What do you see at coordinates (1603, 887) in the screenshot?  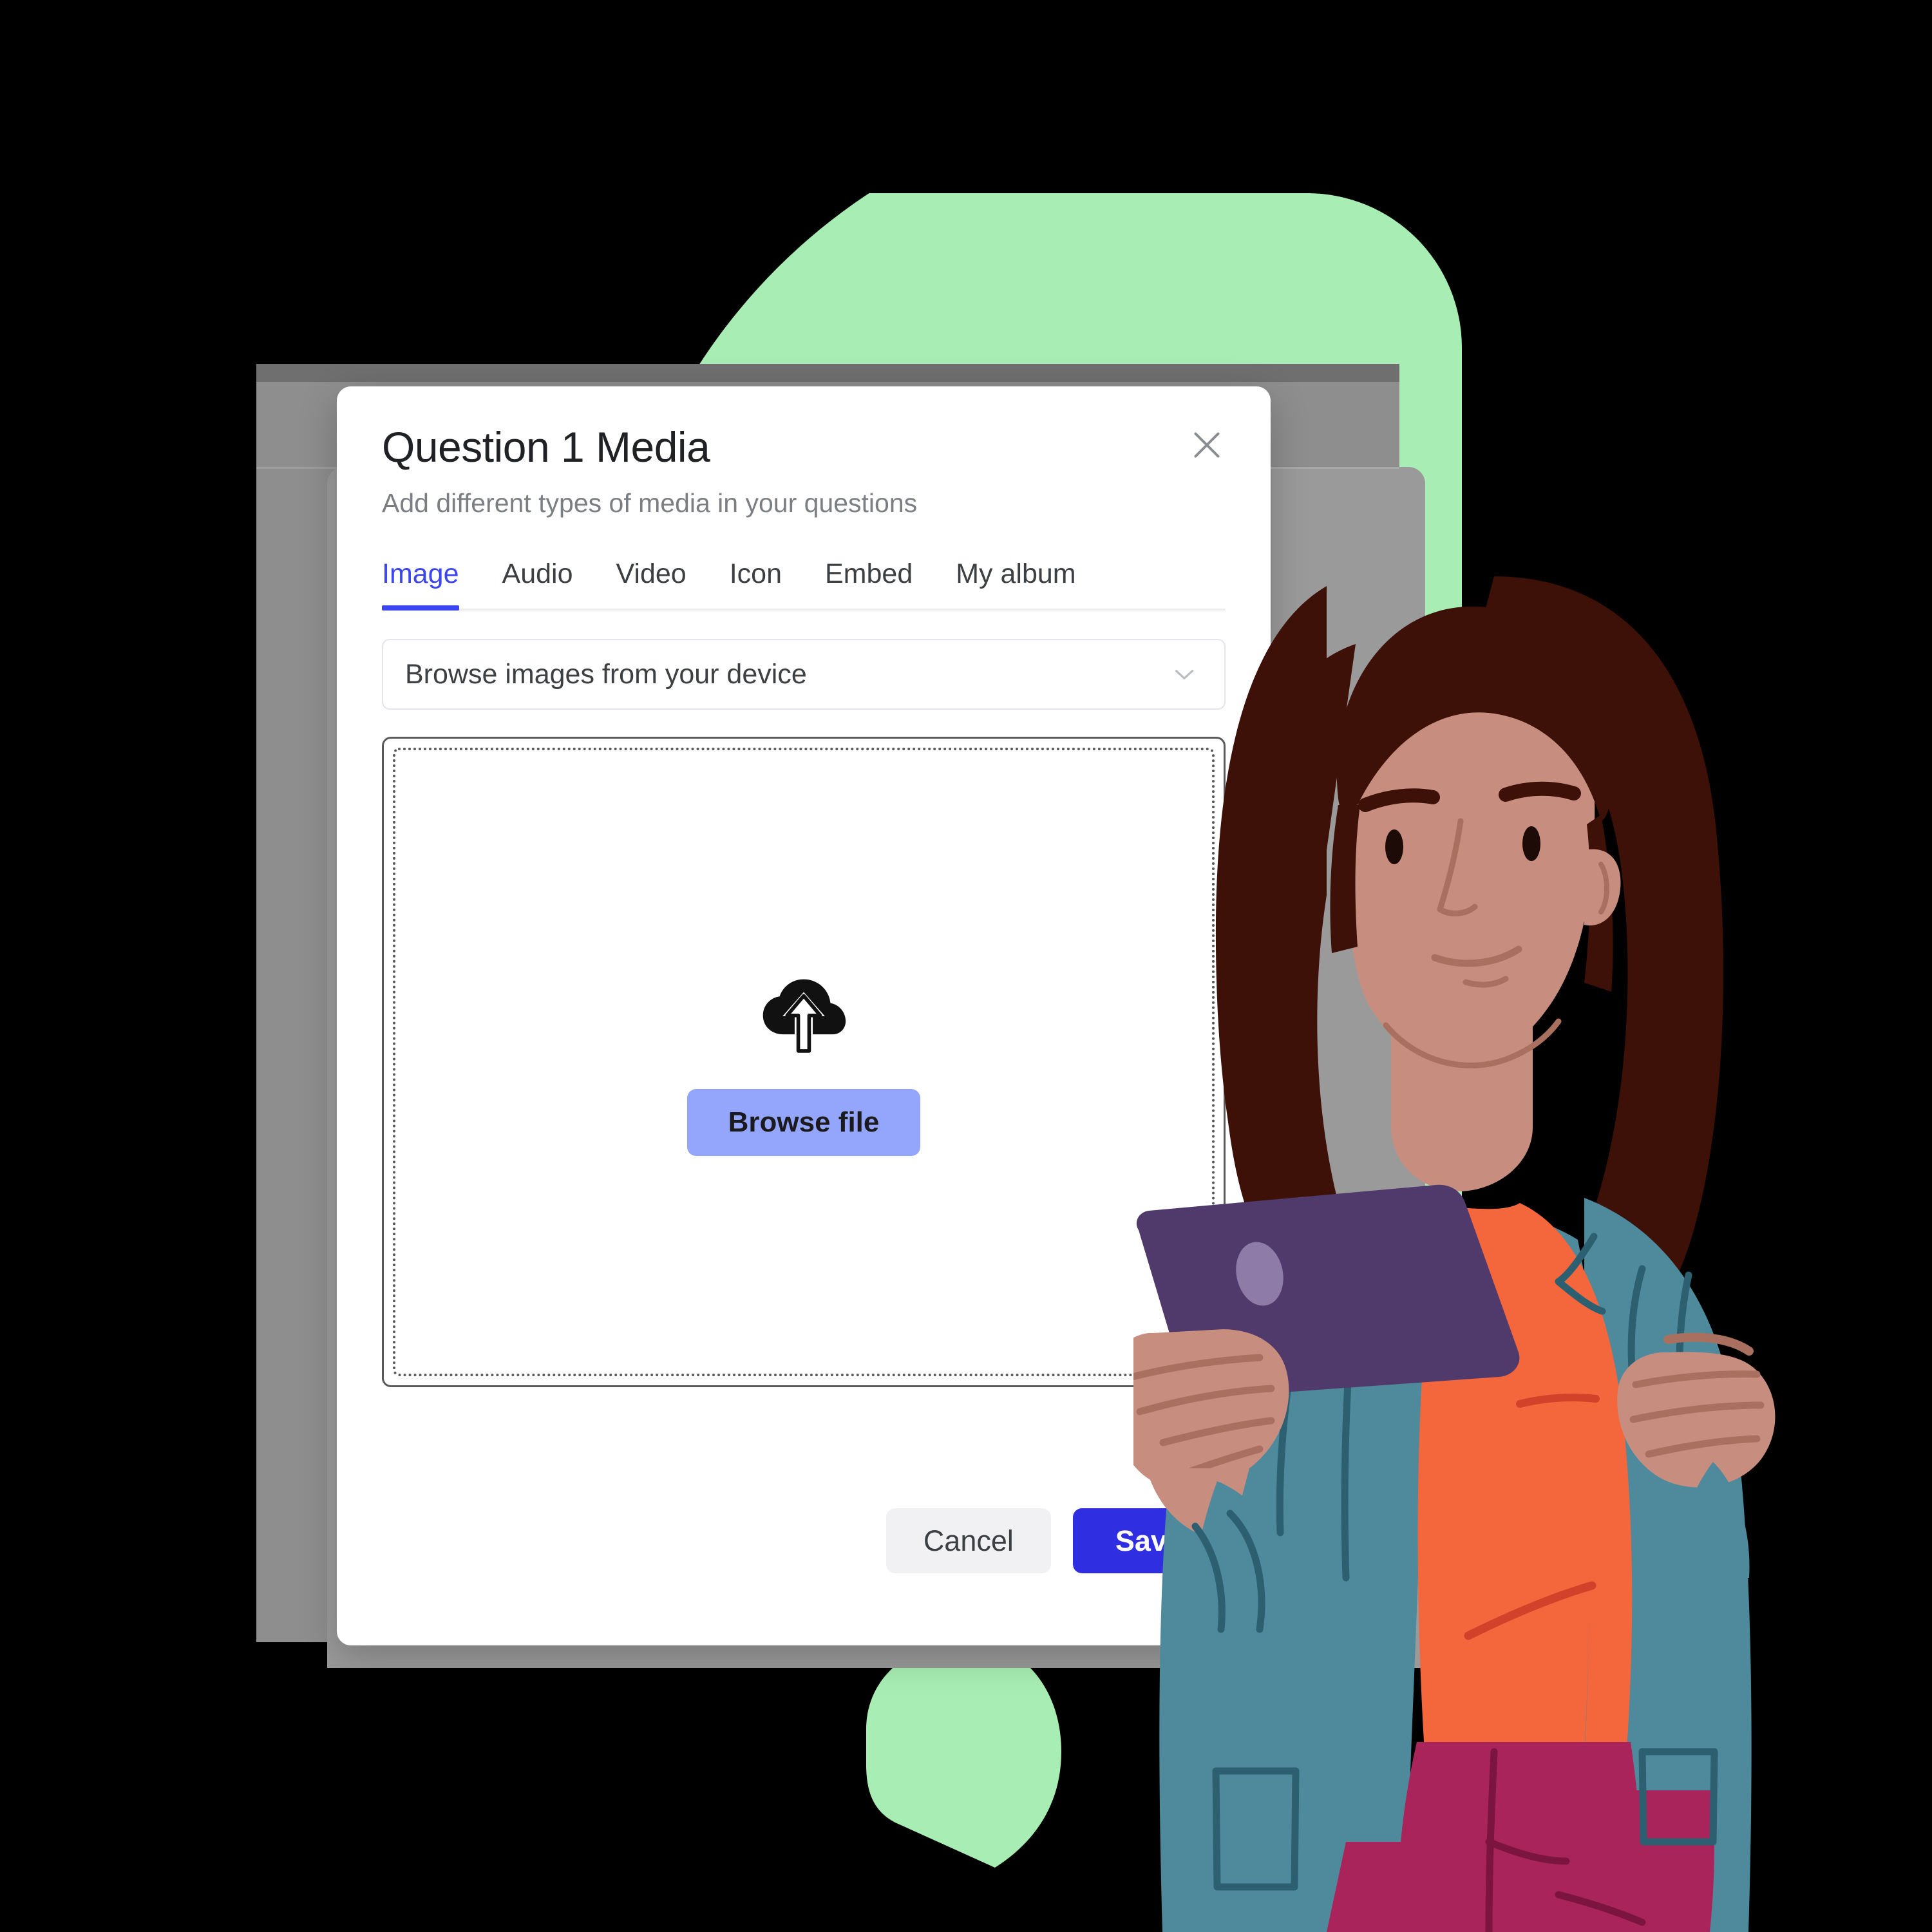 I see `ear` at bounding box center [1603, 887].